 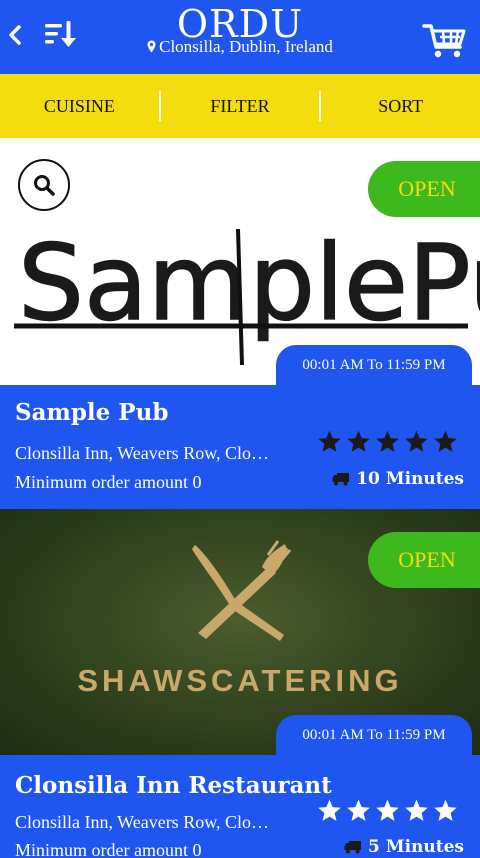 I want to click on delivery-time: 10 Minutes, so click(x=398, y=479).